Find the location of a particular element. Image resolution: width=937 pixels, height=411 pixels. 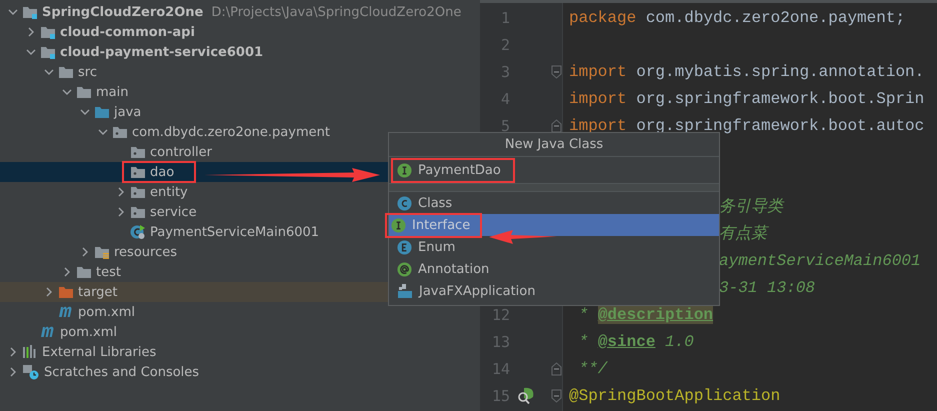

libraries-icon is located at coordinates (30, 352).